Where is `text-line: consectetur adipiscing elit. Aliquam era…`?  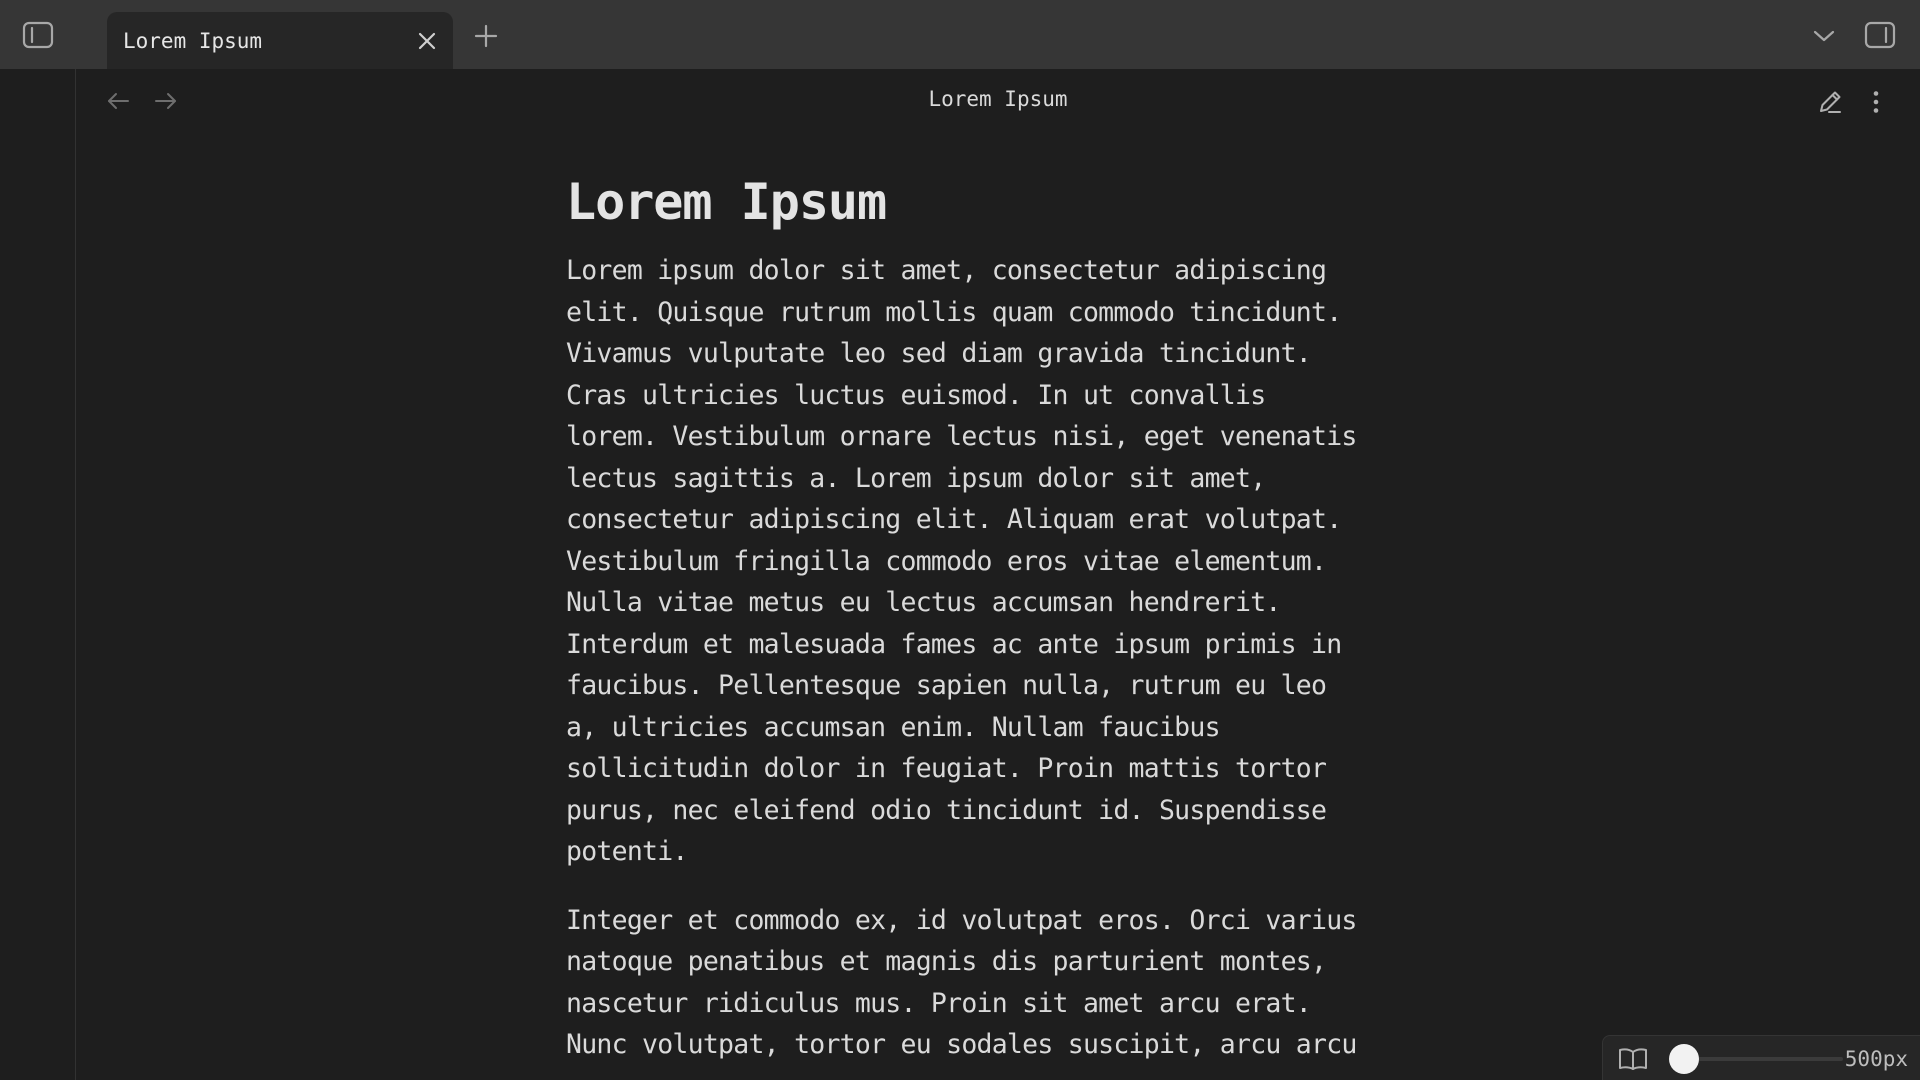 text-line: consectetur adipiscing elit. Aliquam era… is located at coordinates (954, 519).